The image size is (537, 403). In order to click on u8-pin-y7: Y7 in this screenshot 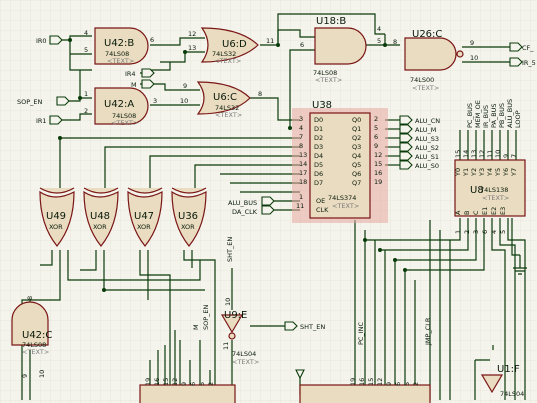, I will do `click(514, 172)`.